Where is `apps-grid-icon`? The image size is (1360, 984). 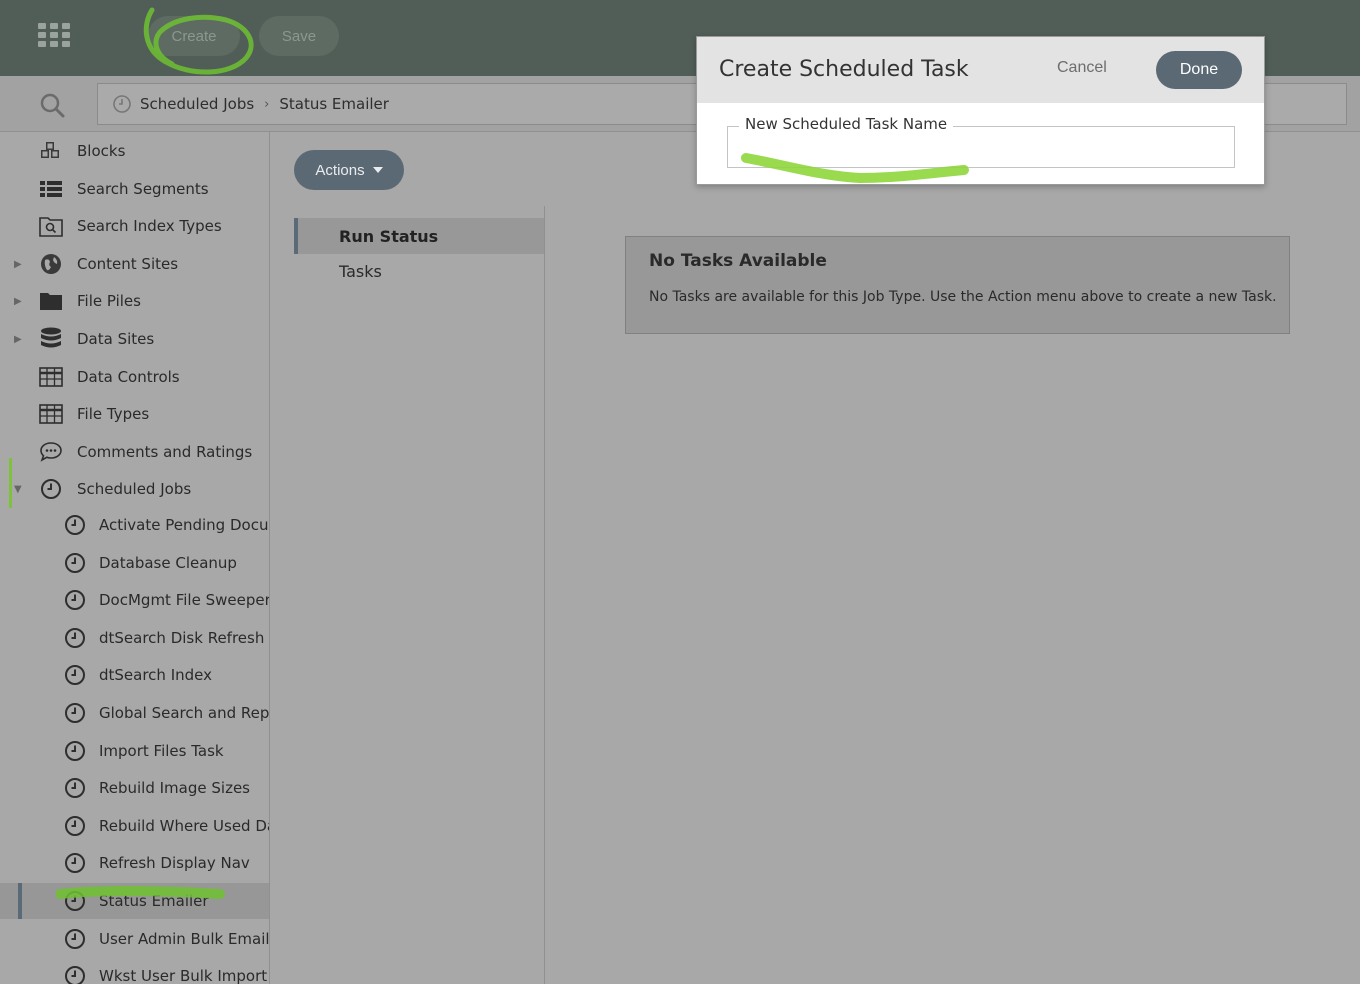
apps-grid-icon is located at coordinates (54, 35).